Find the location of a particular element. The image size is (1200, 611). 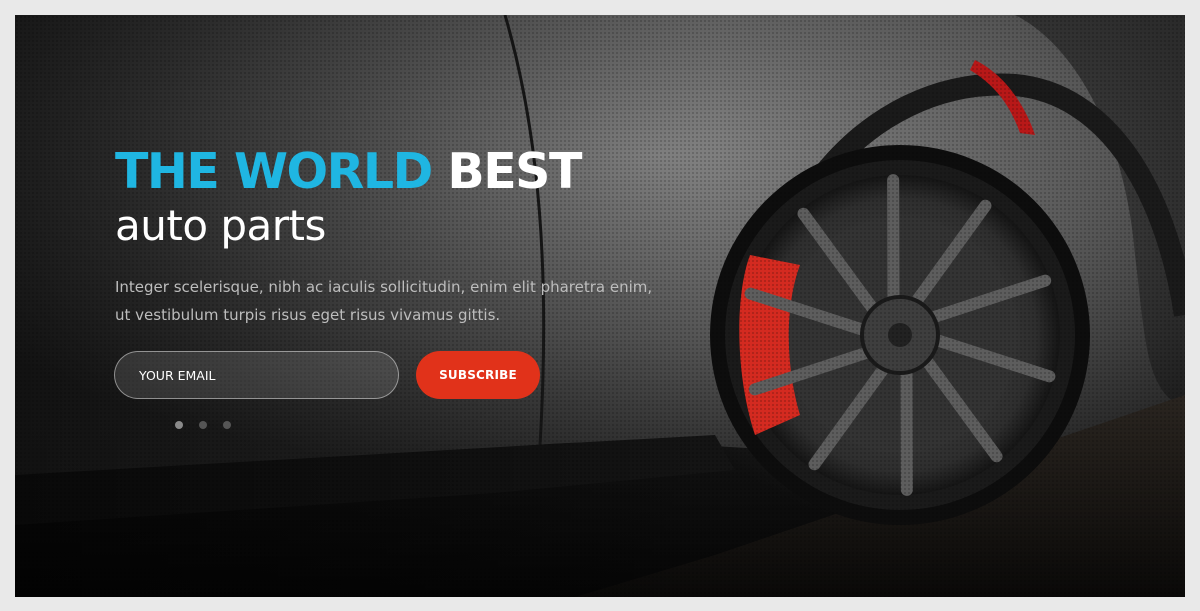

headline: THE WORLD BEST is located at coordinates (415, 172).